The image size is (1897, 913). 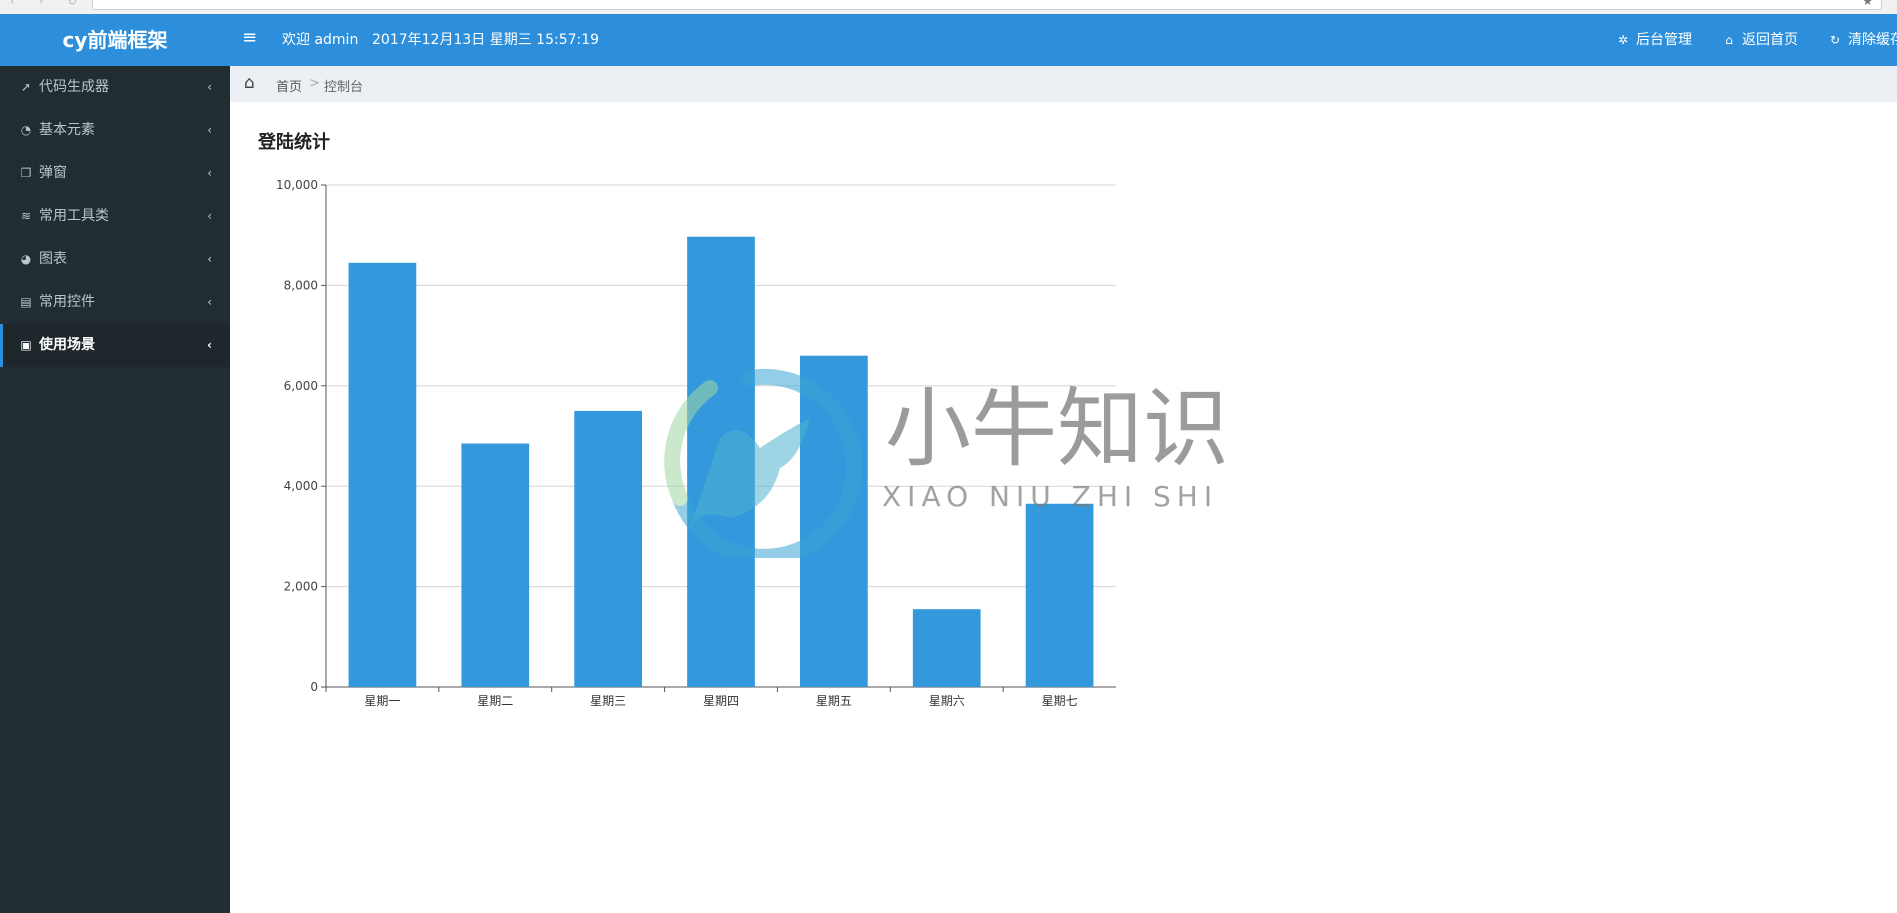 What do you see at coordinates (26, 130) in the screenshot?
I see `dashboard-icon: ◔` at bounding box center [26, 130].